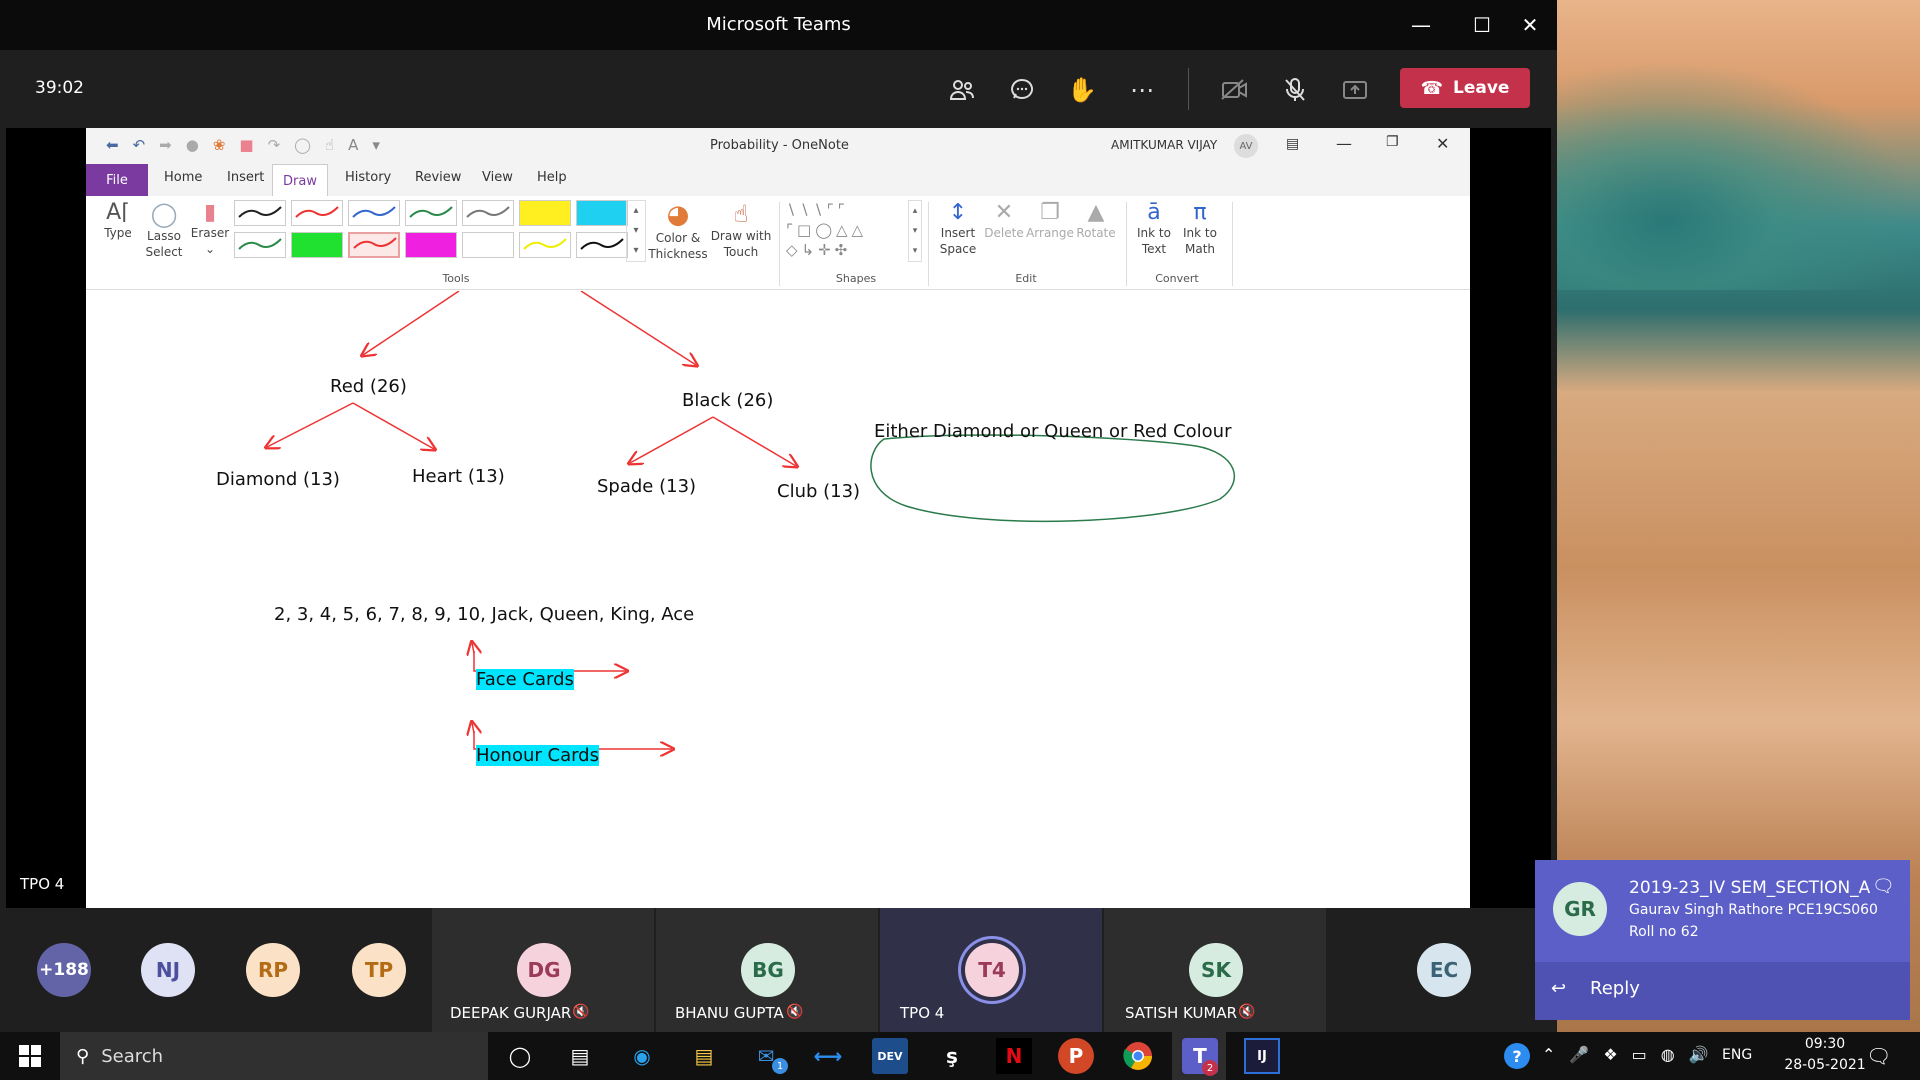  What do you see at coordinates (642, 1056) in the screenshot?
I see `edge-icon: ◉` at bounding box center [642, 1056].